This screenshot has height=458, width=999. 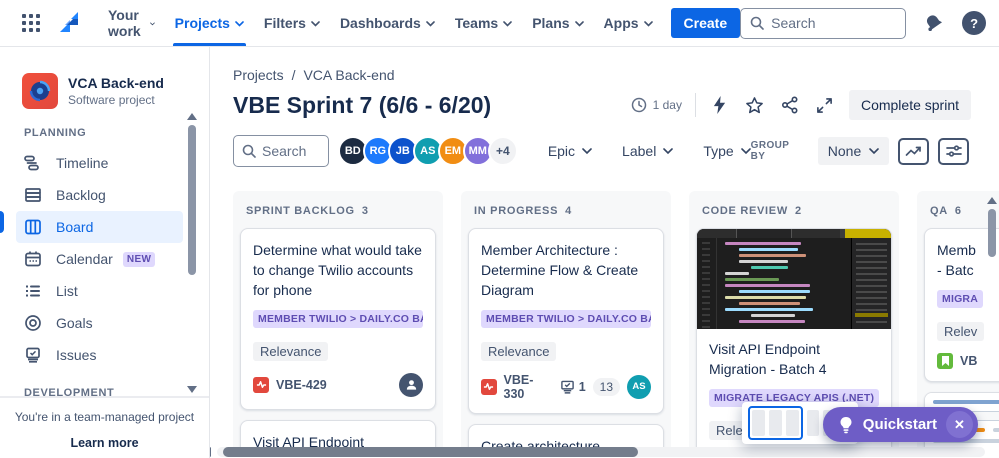 What do you see at coordinates (99, 227) in the screenshot?
I see `sidebar-item-board: Board` at bounding box center [99, 227].